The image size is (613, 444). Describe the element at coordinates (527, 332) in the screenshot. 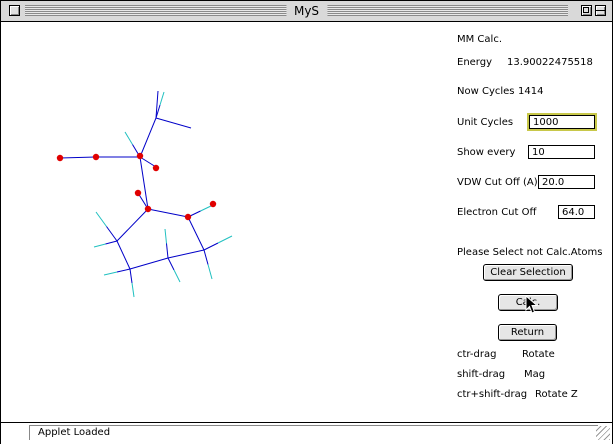

I see `return-button: Return` at that location.